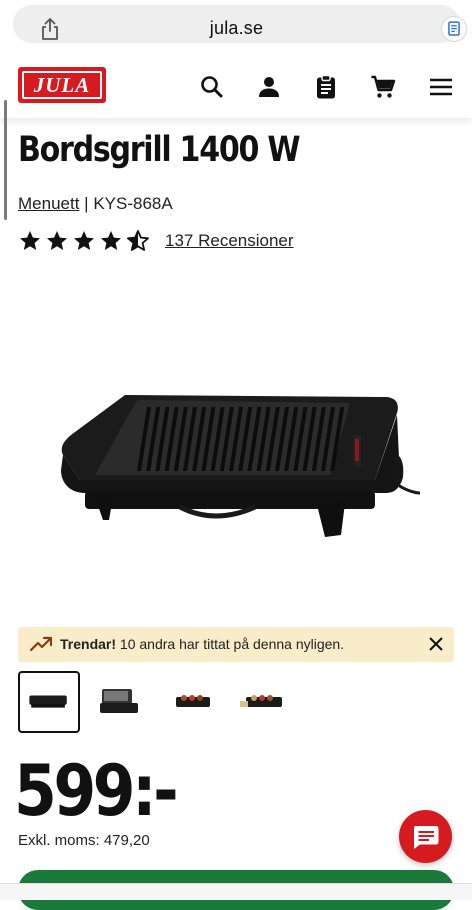 Image resolution: width=472 pixels, height=910 pixels. What do you see at coordinates (88, 644) in the screenshot?
I see `trend-label: Trendar!` at bounding box center [88, 644].